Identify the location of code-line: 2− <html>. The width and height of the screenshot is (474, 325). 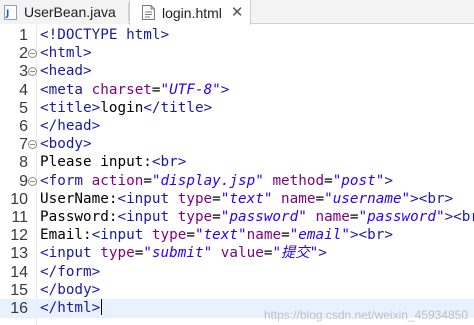
(237, 53).